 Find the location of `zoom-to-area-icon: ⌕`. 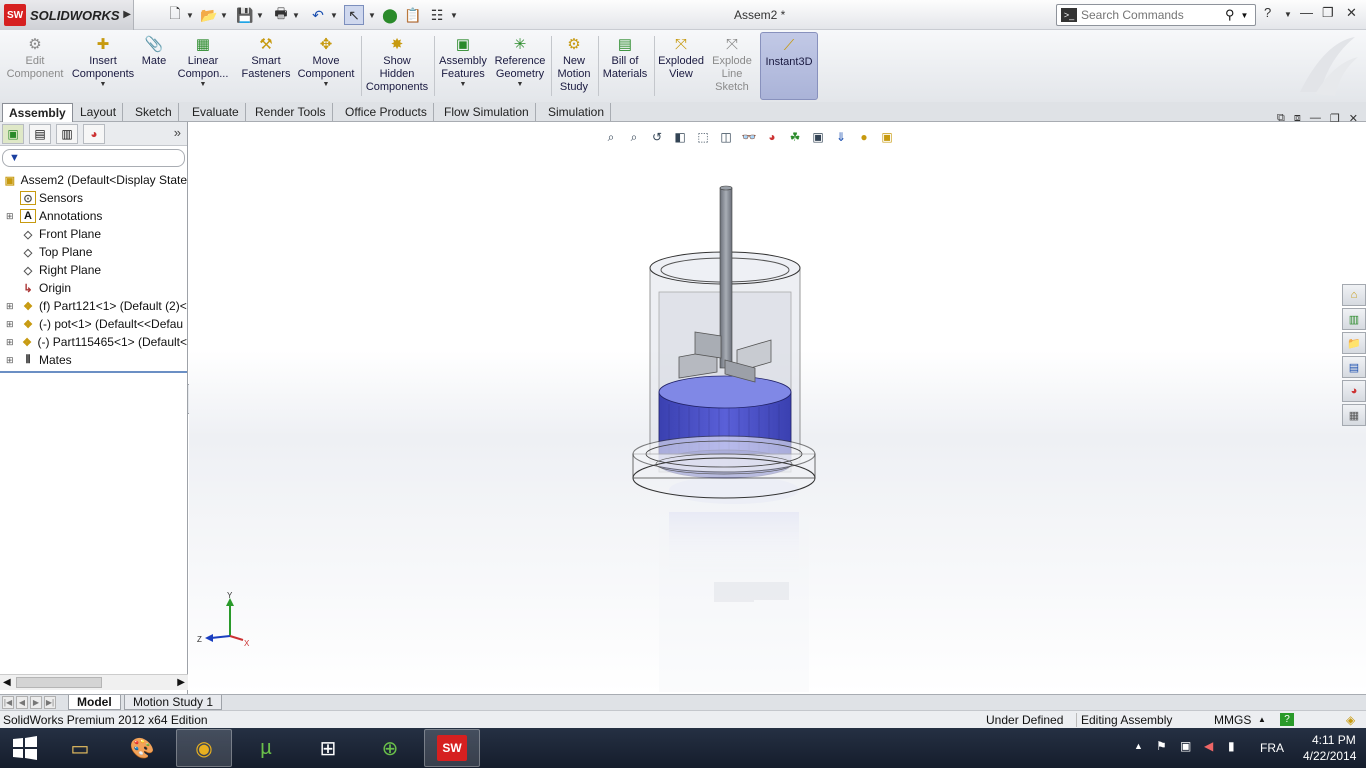

zoom-to-area-icon: ⌕ is located at coordinates (634, 137).